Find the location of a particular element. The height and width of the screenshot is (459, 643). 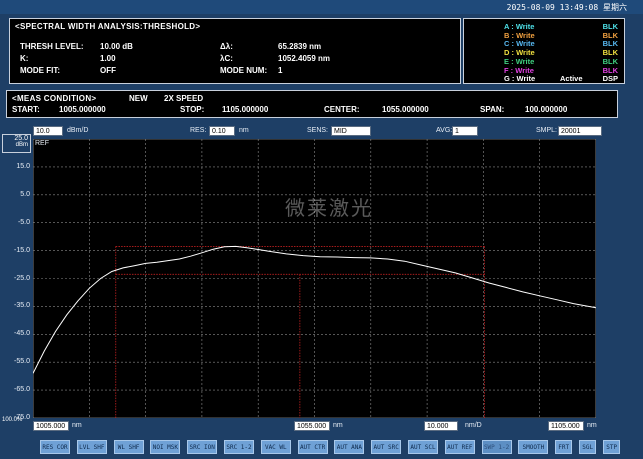

analysis-value: 65.2839 nm is located at coordinates (300, 46).